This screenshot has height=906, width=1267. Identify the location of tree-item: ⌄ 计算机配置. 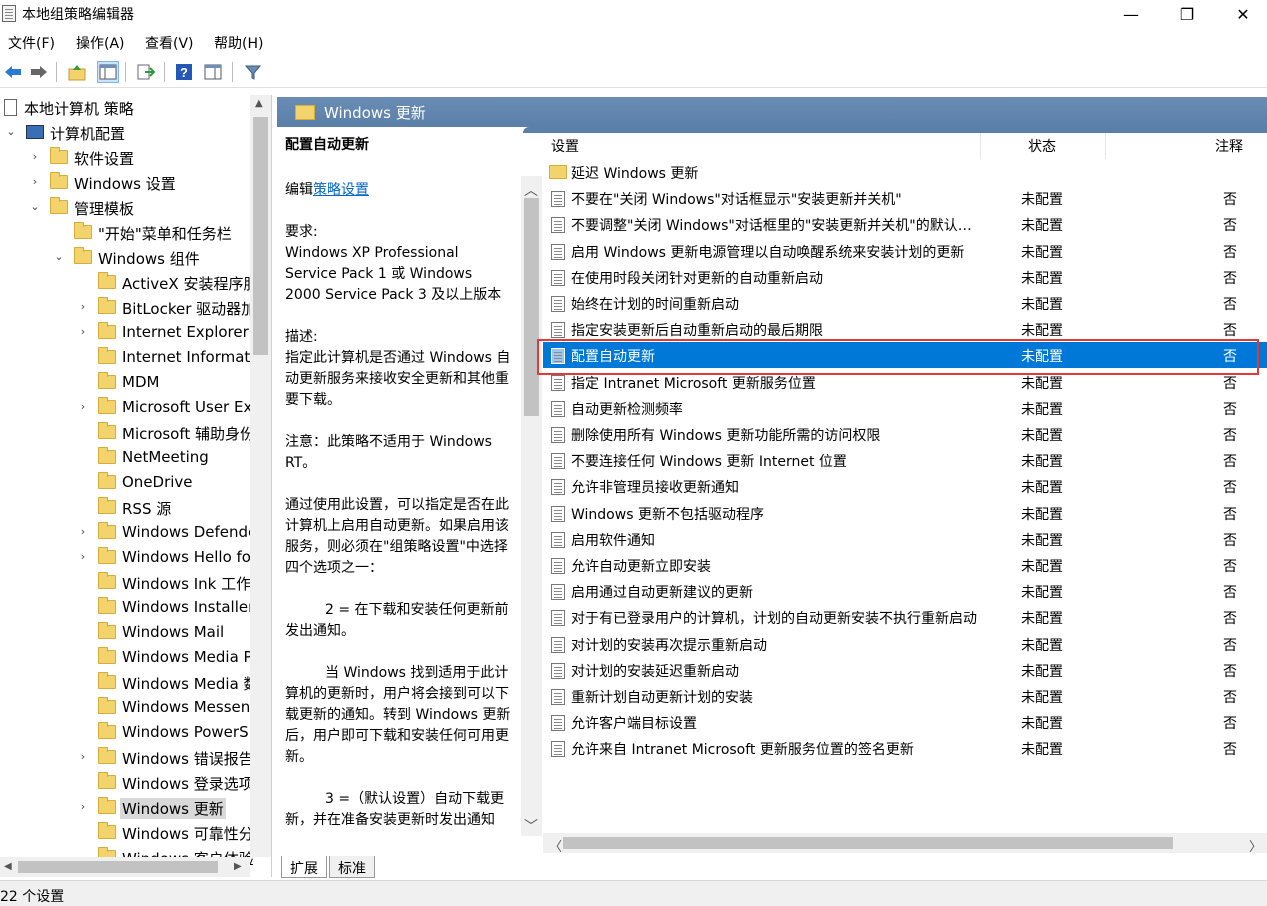
(125, 132).